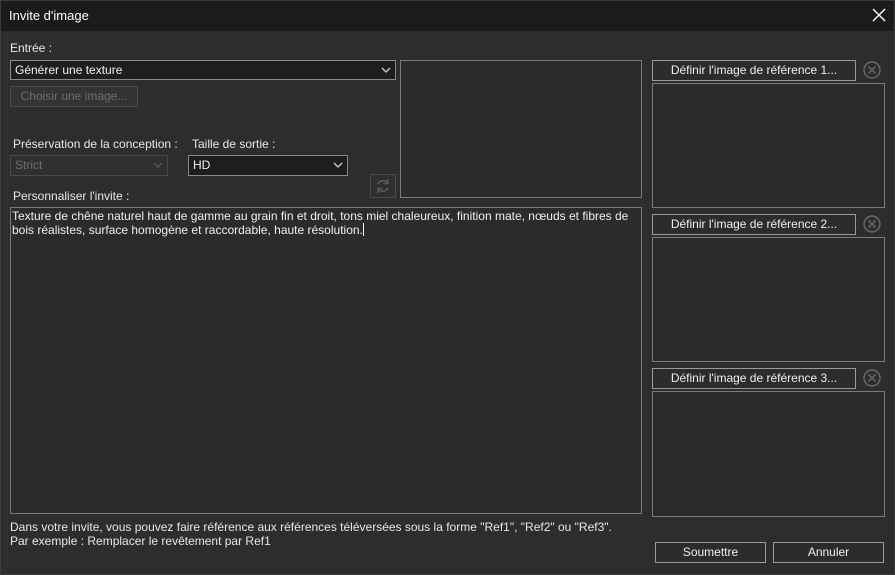 Image resolution: width=895 pixels, height=575 pixels. What do you see at coordinates (69, 70) in the screenshot?
I see `input-mode-value: Générer une texture` at bounding box center [69, 70].